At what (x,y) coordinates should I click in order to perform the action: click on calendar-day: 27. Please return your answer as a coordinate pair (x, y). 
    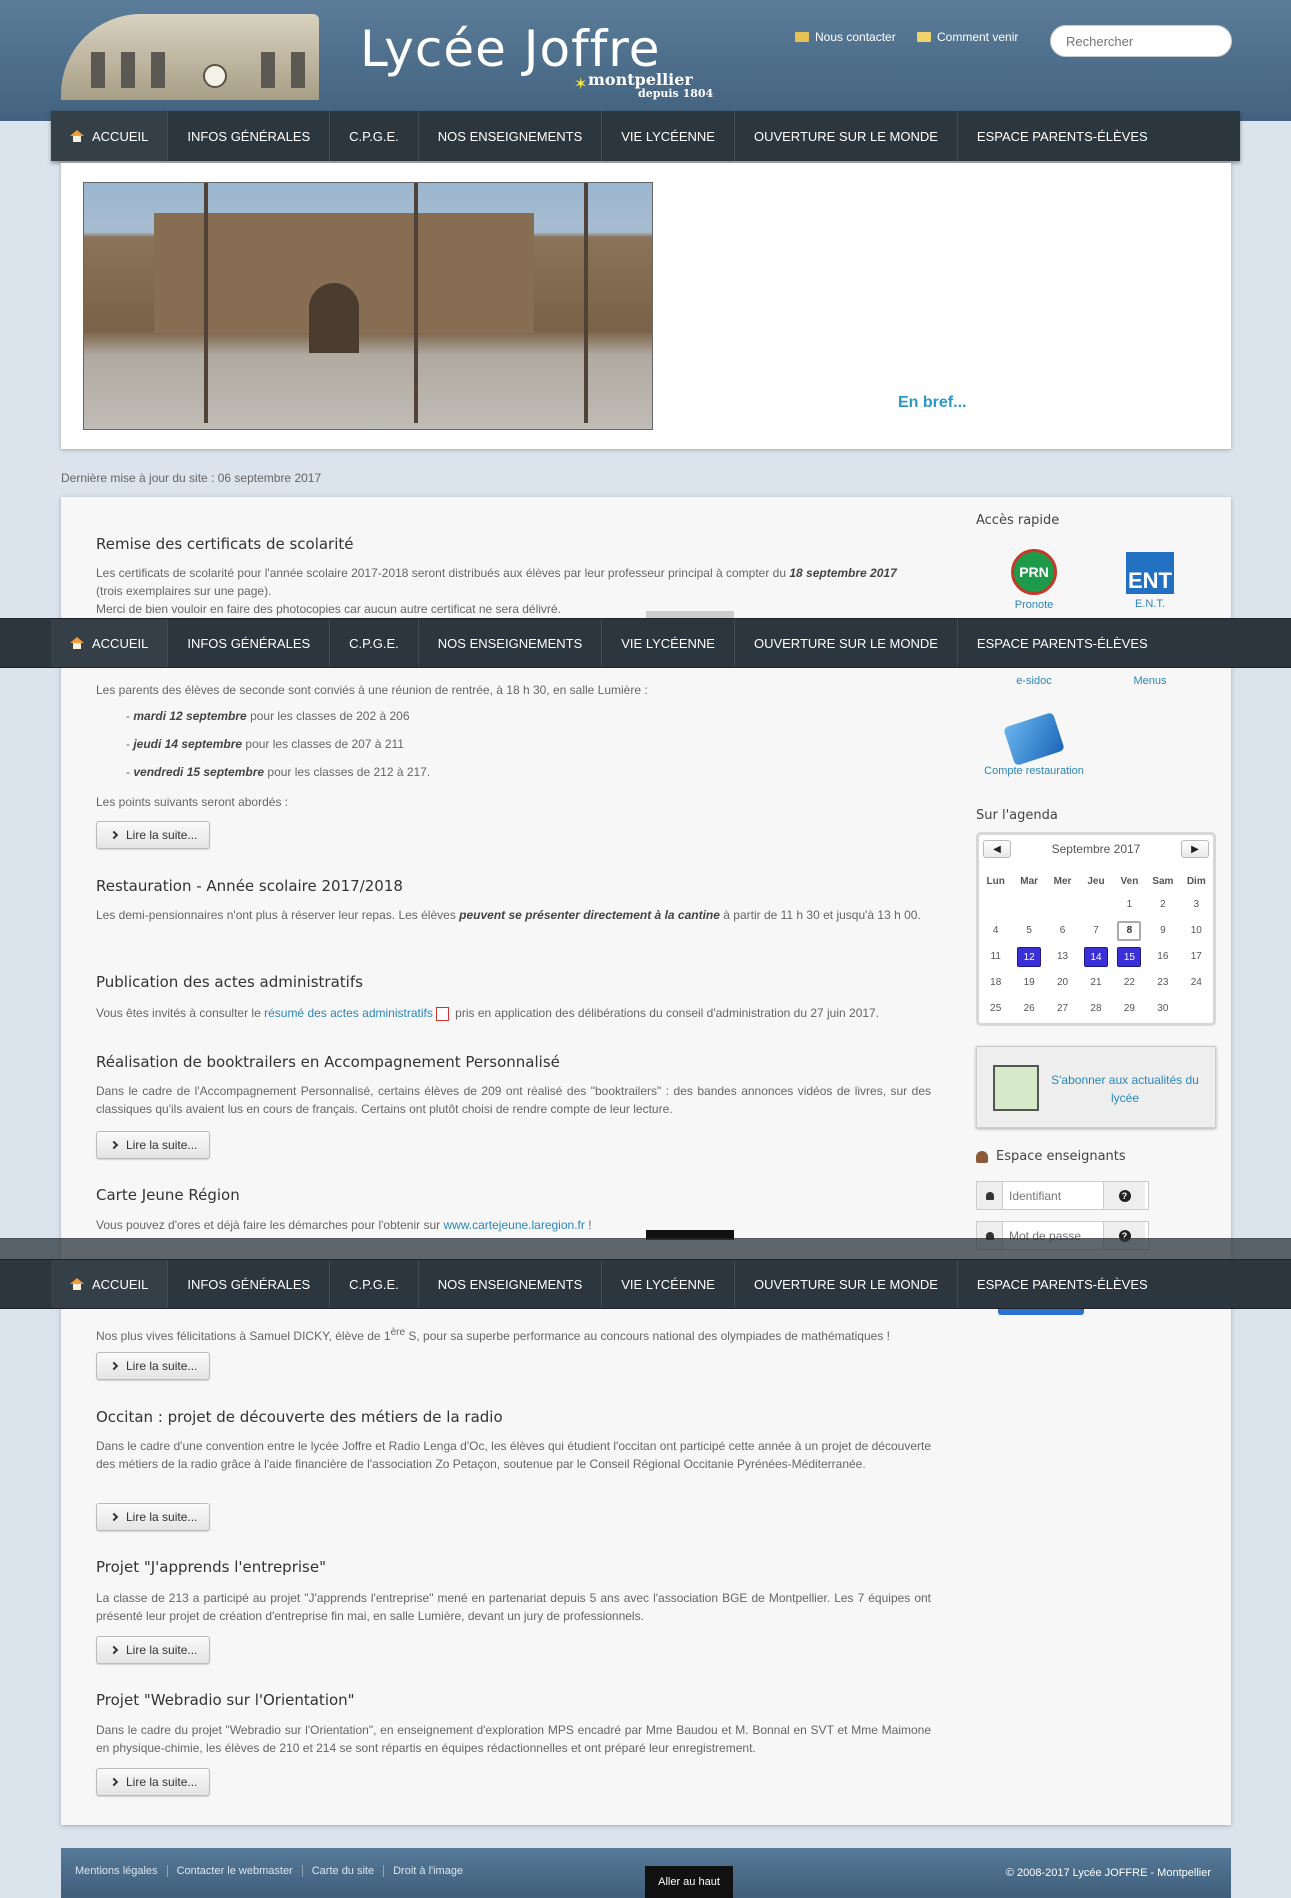
    Looking at the image, I should click on (1062, 1009).